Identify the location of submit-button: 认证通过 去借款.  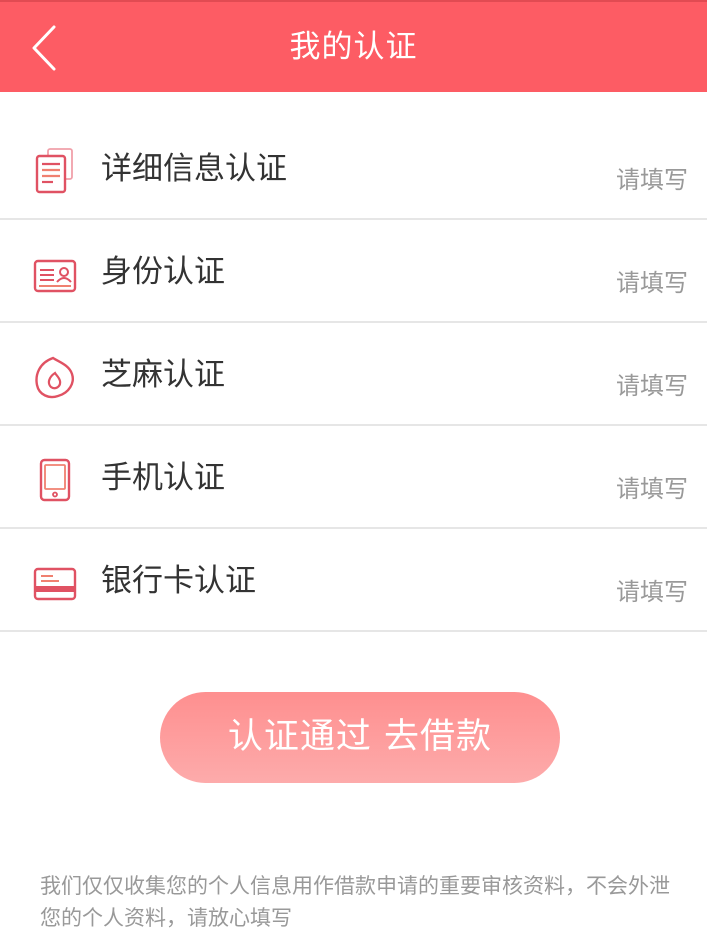
(360, 737).